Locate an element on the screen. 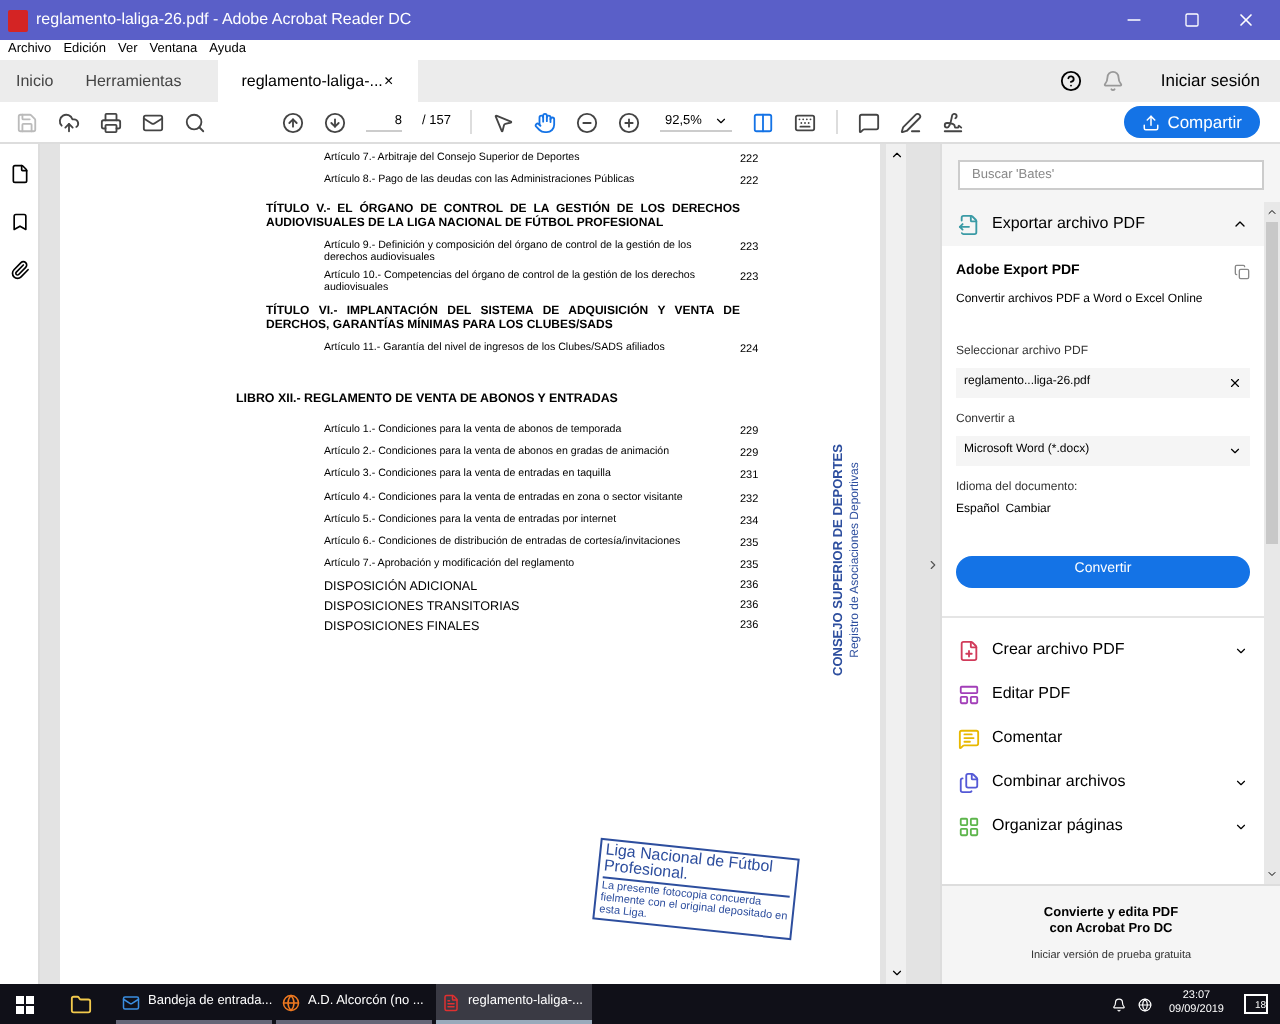 The height and width of the screenshot is (1024, 1280). export-file-icon is located at coordinates (969, 224).